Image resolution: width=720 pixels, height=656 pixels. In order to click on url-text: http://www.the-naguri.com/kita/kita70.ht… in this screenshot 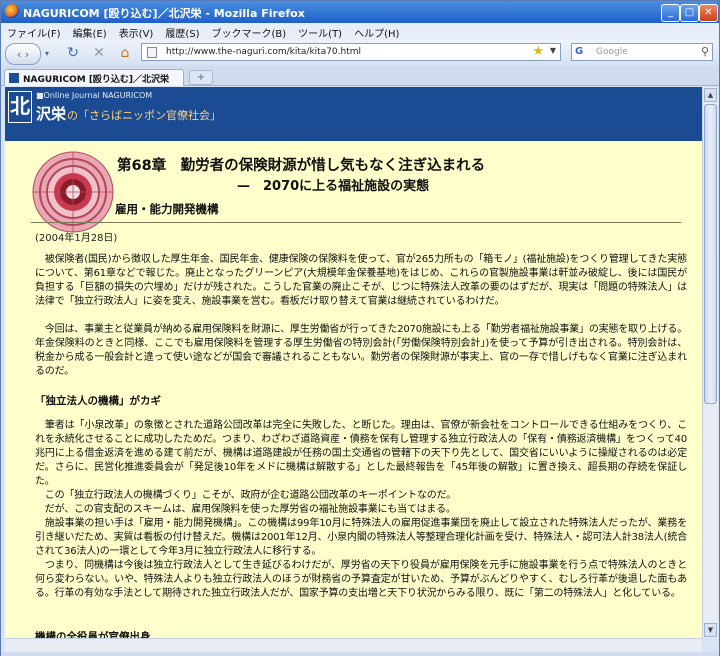, I will do `click(264, 52)`.